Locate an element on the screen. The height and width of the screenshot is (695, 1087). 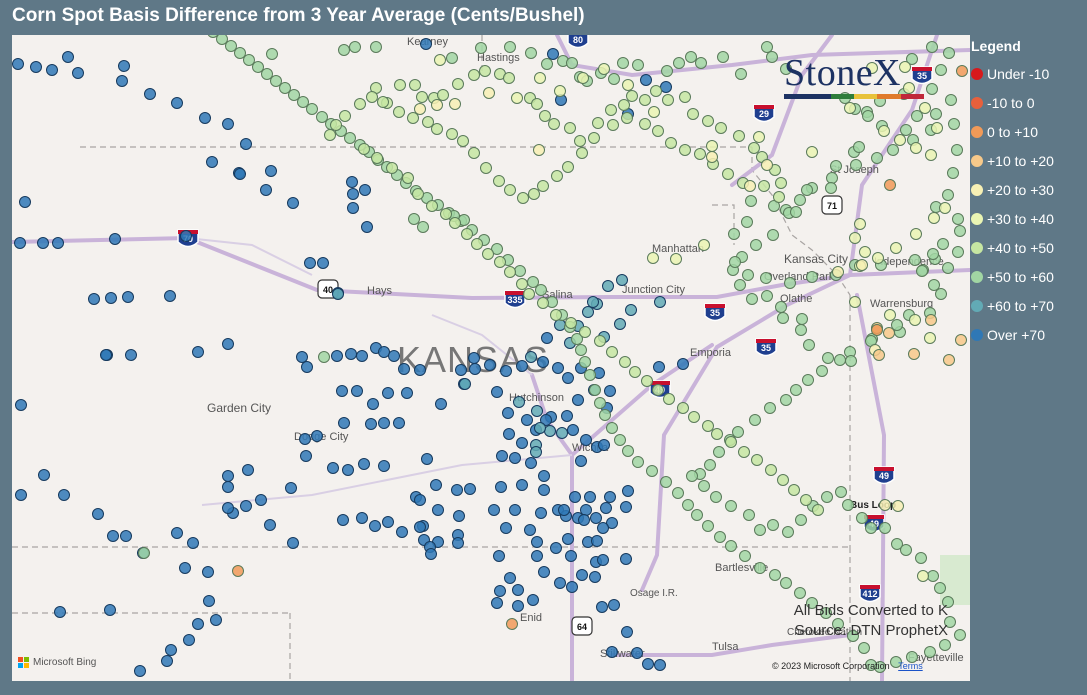
legend-item: Under -10 is located at coordinates (1026, 73).